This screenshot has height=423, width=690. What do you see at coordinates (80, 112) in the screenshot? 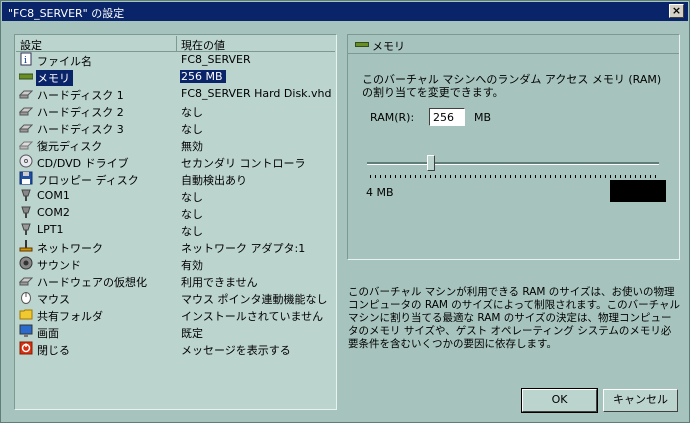
I see `list-item-label: ハードディスク 2` at bounding box center [80, 112].